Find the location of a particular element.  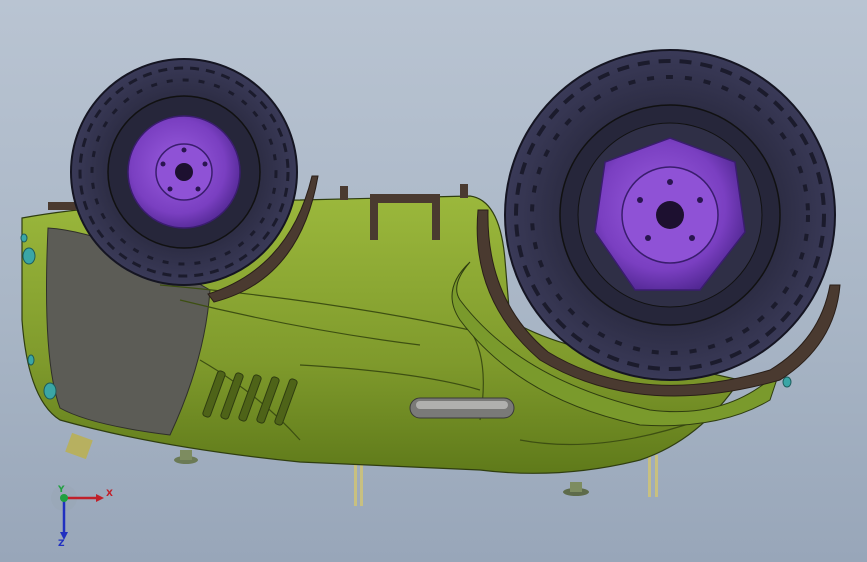

side-lamp is located at coordinates (462, 408).